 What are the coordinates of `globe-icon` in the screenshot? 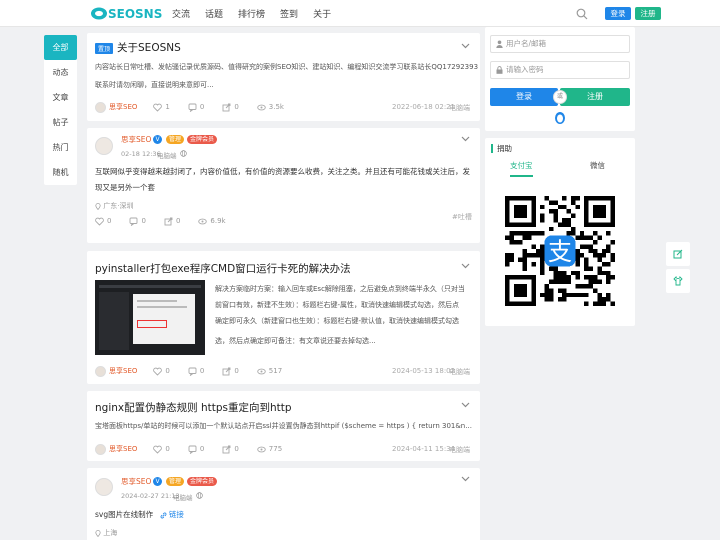 It's located at (183, 153).